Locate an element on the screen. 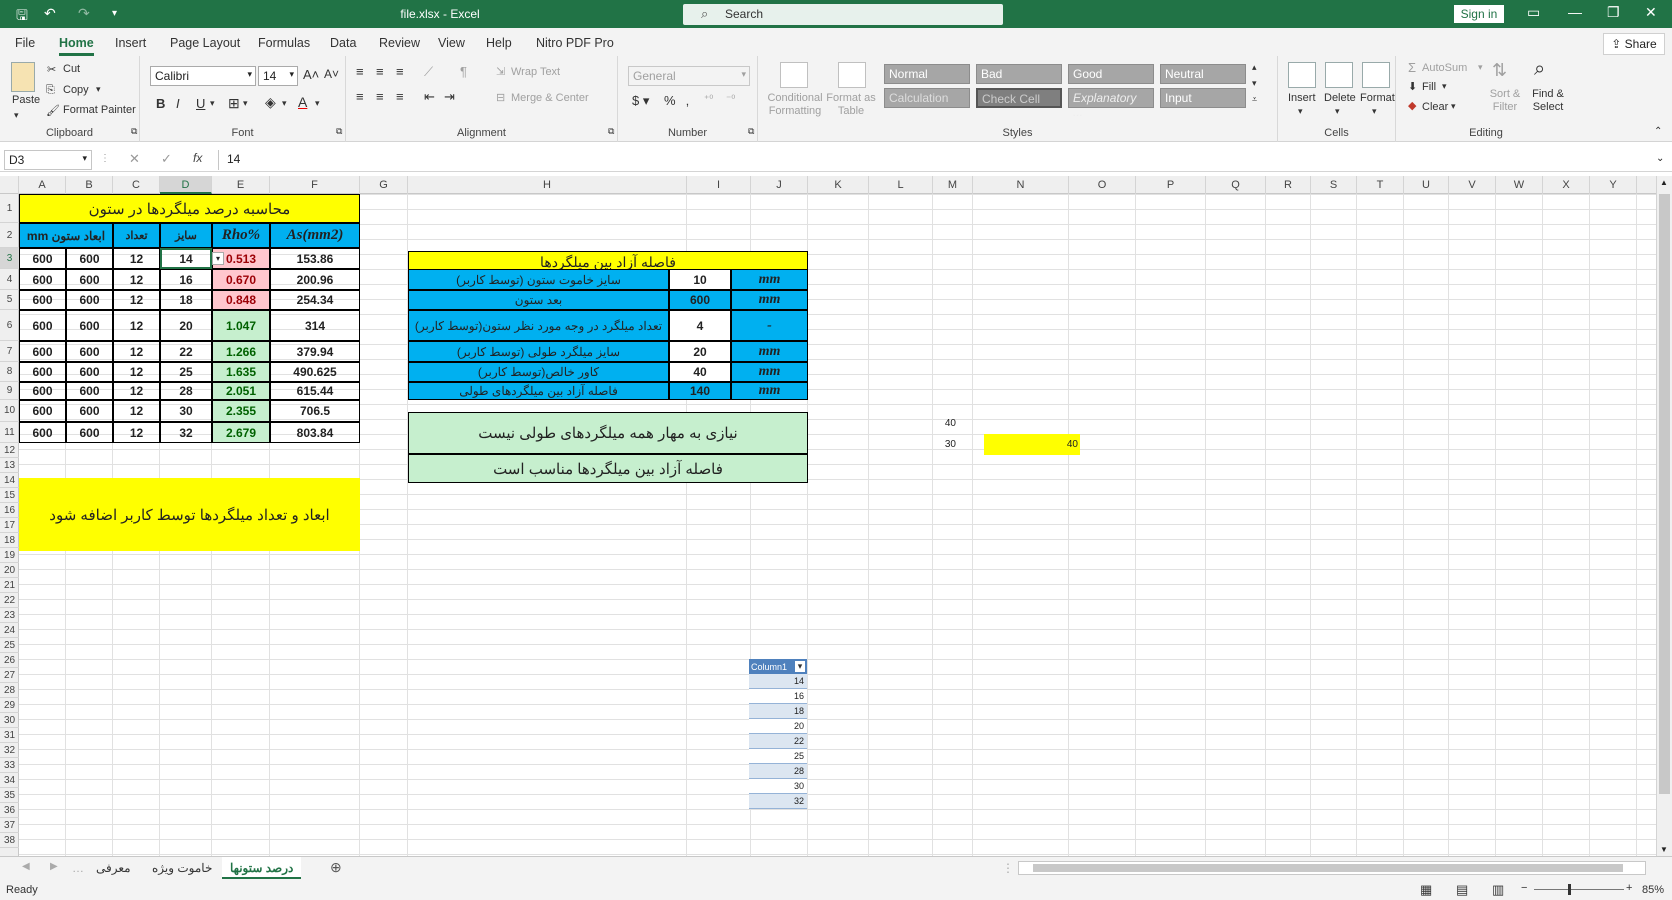 This screenshot has height=900, width=1672. merge-center-button: Merge & Center is located at coordinates (550, 98).